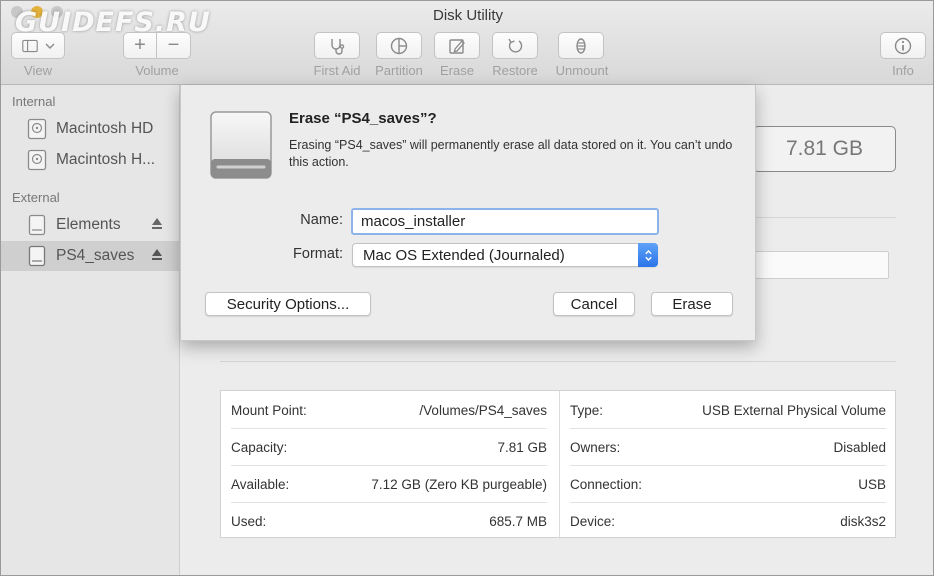  I want to click on info-value: disk3s2, so click(863, 521).